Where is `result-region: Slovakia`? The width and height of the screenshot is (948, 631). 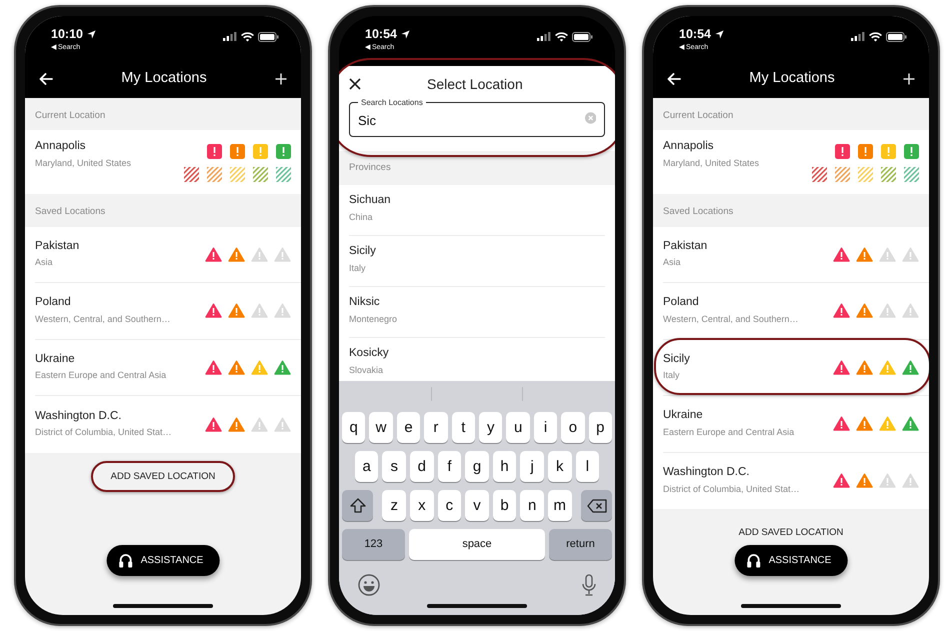 result-region: Slovakia is located at coordinates (366, 371).